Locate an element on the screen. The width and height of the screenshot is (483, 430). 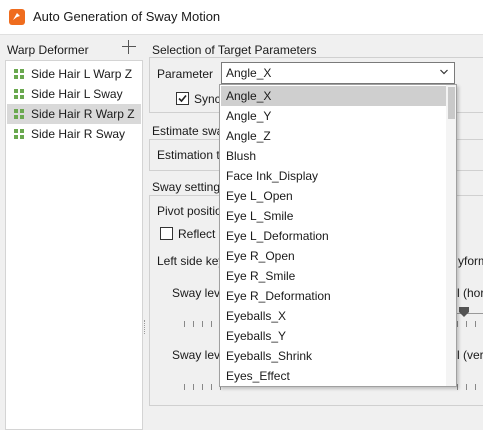
dropdown-option: Eye L_Smile is located at coordinates (333, 216).